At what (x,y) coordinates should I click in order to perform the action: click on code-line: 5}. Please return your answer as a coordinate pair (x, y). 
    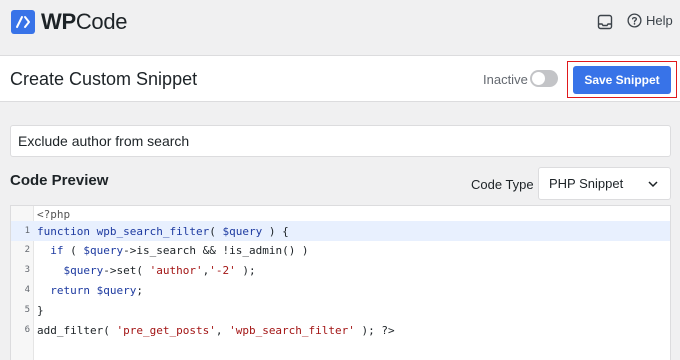
    Looking at the image, I should click on (340, 310).